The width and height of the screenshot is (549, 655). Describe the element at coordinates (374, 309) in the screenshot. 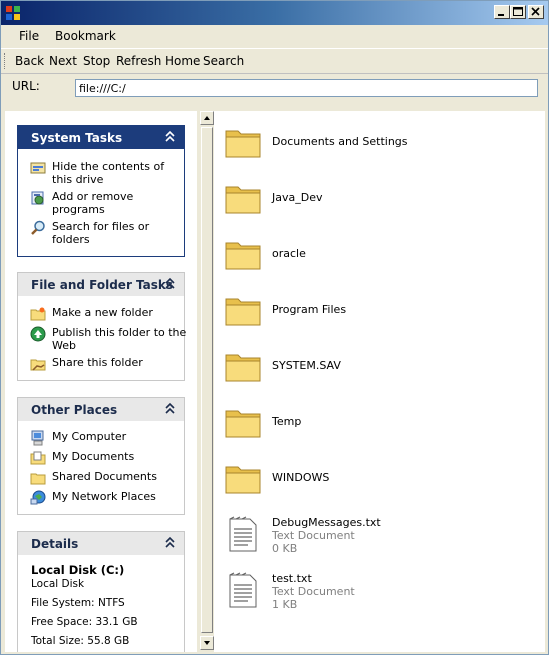

I see `list-item: Program Files` at that location.